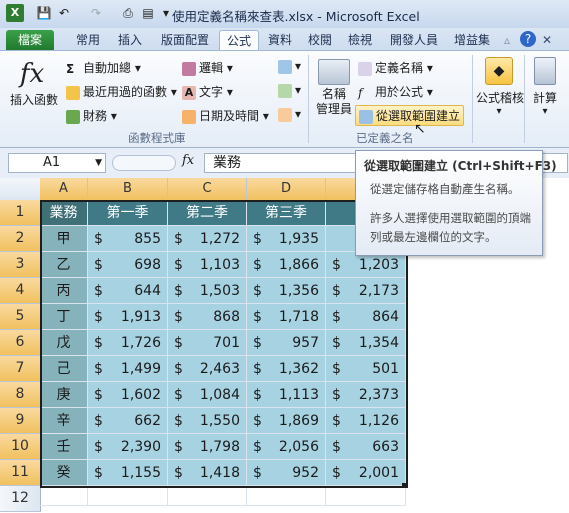 This screenshot has height=513, width=569. I want to click on sales-value-cell: $1,503, so click(207, 291).